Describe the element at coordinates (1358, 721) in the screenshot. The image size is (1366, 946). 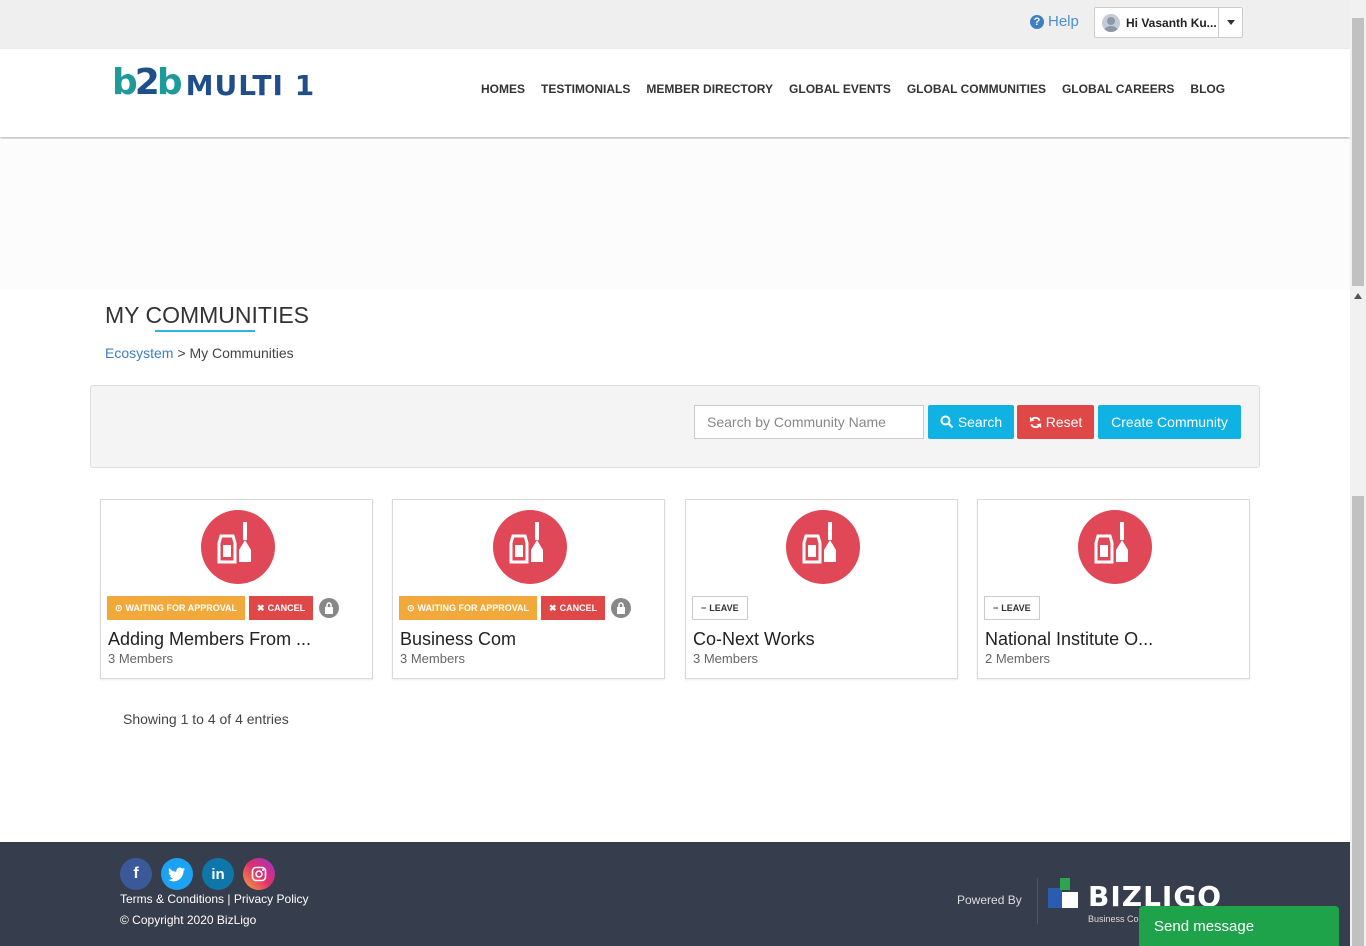
I see `scrollbar-track-lower` at that location.